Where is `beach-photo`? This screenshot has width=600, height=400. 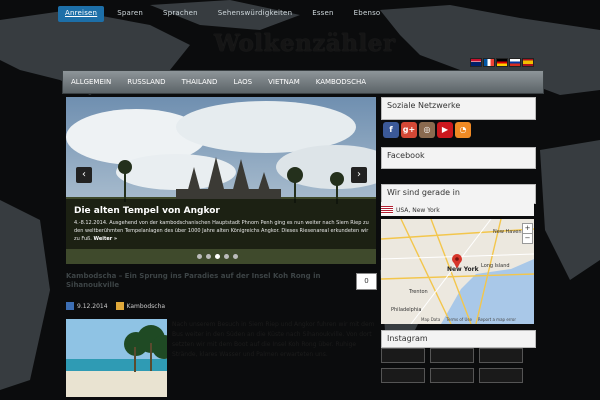
beach-photo is located at coordinates (116, 358).